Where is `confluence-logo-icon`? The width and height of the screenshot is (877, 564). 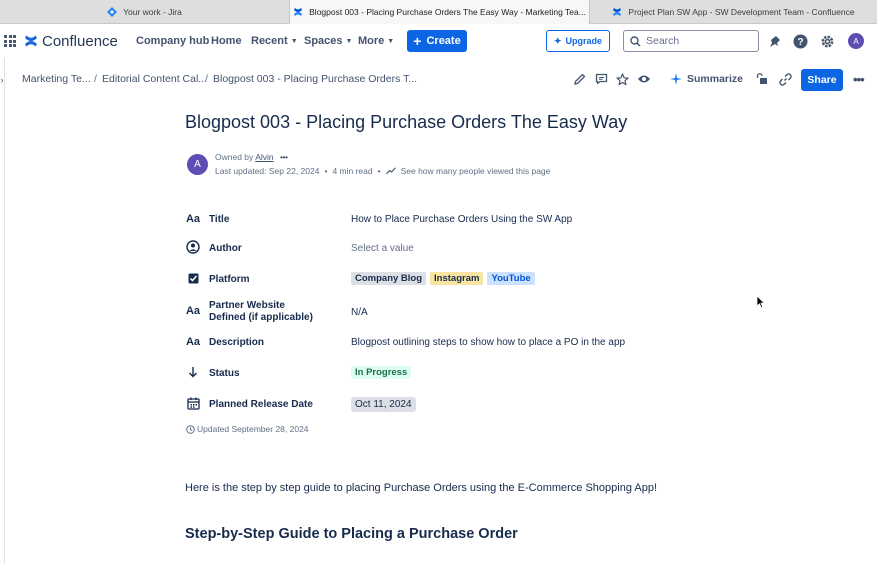
confluence-logo-icon is located at coordinates (31, 41).